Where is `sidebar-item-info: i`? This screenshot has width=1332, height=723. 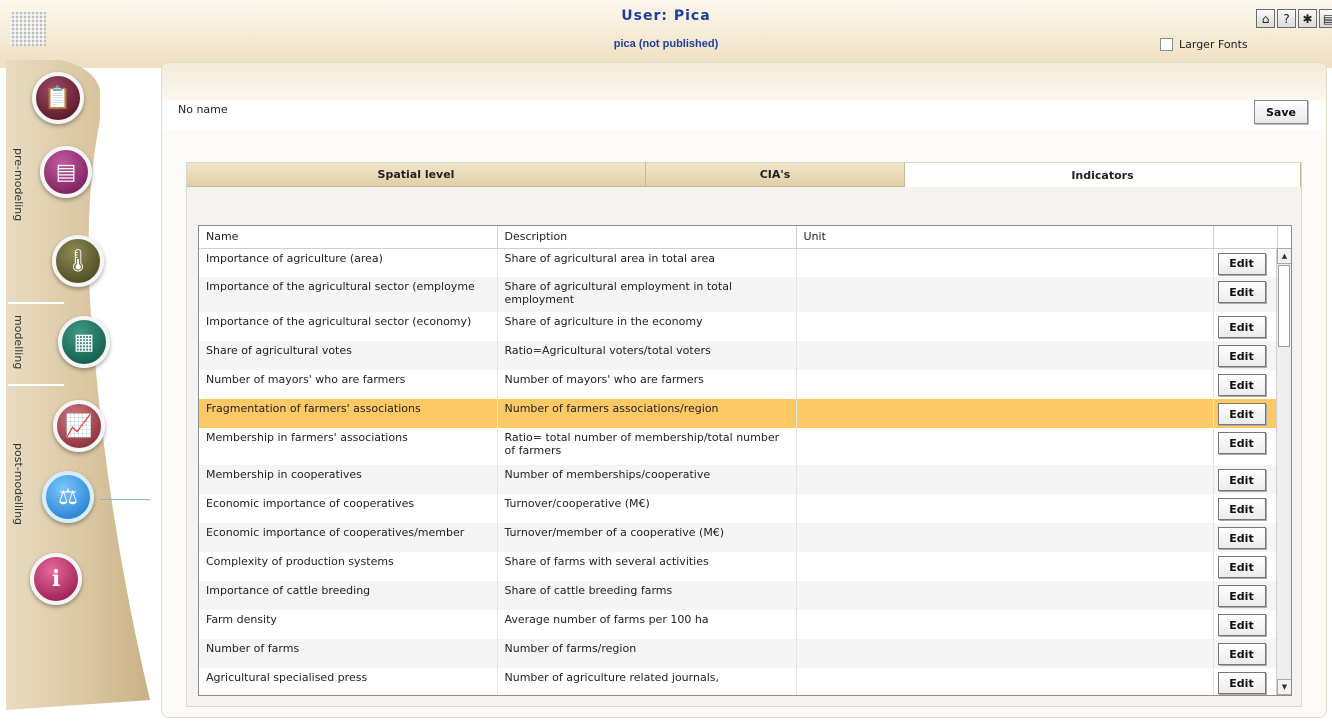
sidebar-item-info: i is located at coordinates (56, 579).